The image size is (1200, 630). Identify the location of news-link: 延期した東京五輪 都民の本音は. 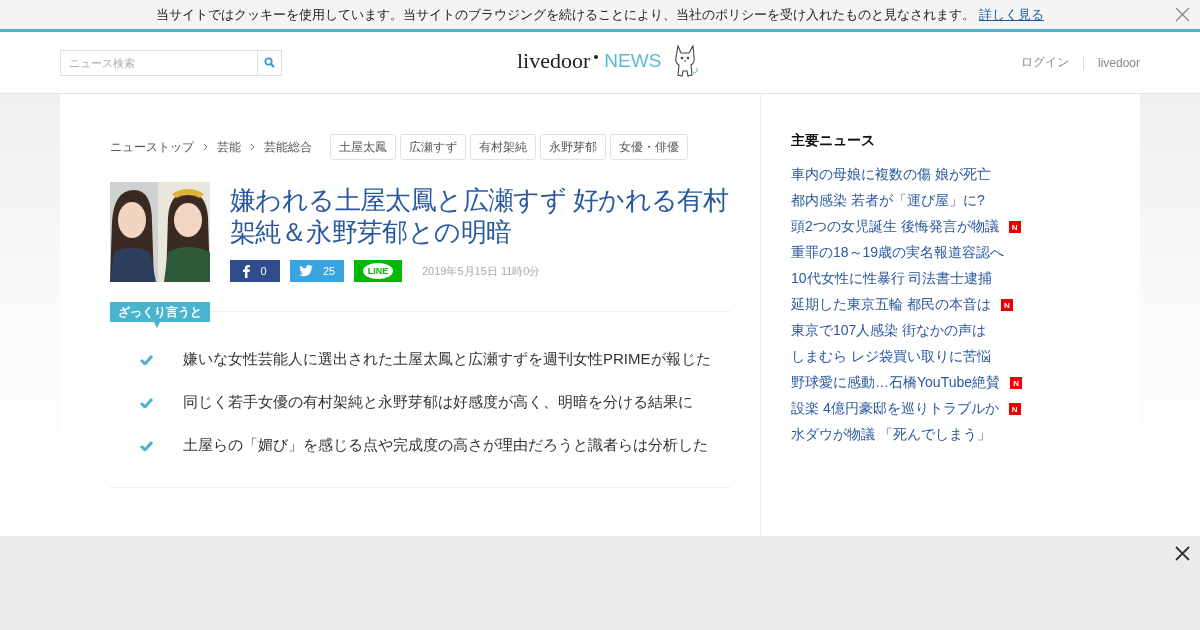
(891, 305).